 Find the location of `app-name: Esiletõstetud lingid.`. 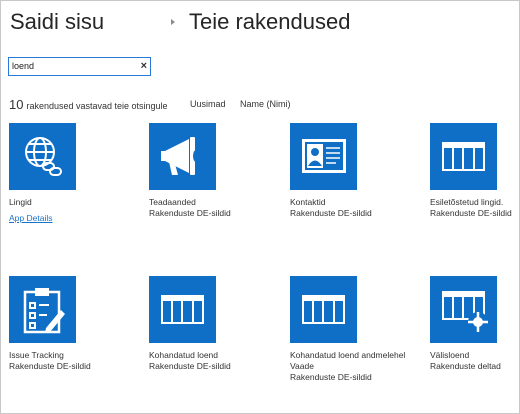

app-name: Esiletõstetud lingid. is located at coordinates (467, 202).